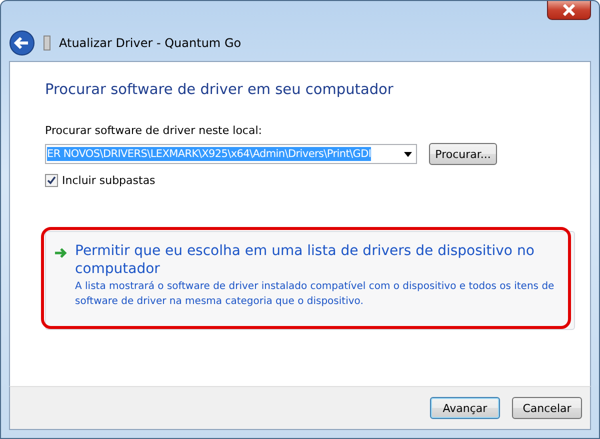  What do you see at coordinates (315, 294) in the screenshot?
I see `command-link-description: A lista mostrará o software de driver instalado compatível com o dispositivo e todos os itens de software de driver na mesma categoria que o dispositivo.` at bounding box center [315, 294].